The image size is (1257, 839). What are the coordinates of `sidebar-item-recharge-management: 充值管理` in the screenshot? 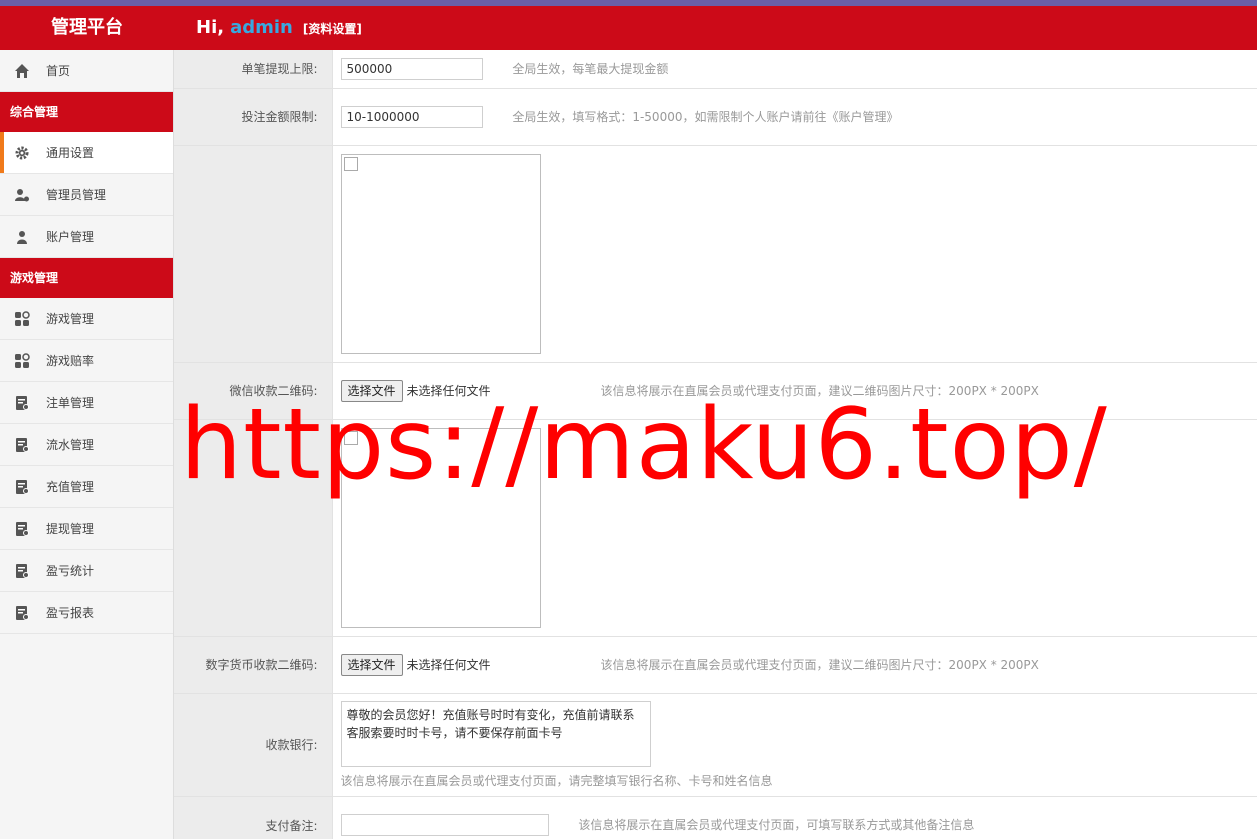 It's located at (86, 487).